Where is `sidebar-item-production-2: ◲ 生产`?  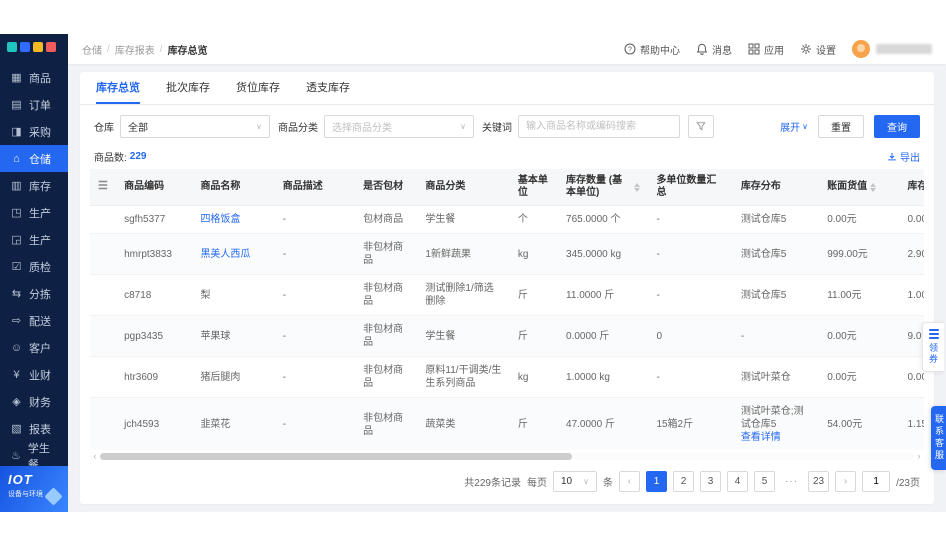 sidebar-item-production-2: ◲ 生产 is located at coordinates (34, 239).